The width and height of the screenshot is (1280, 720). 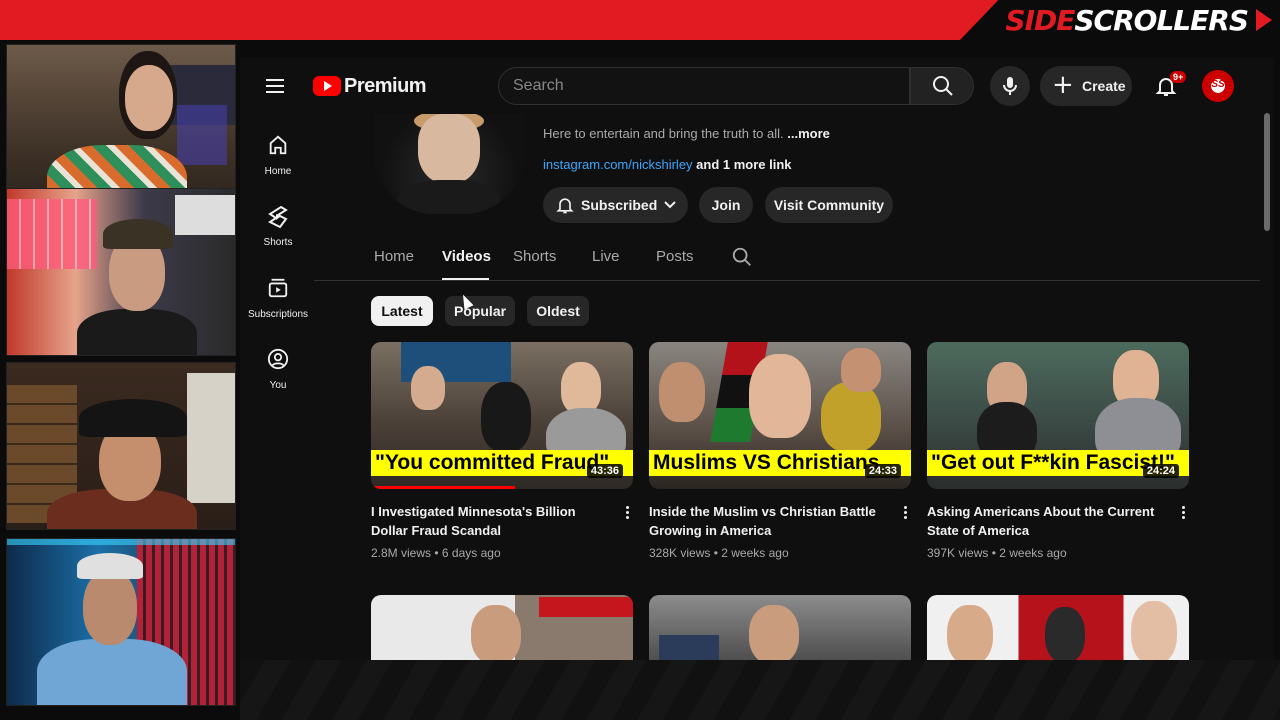 I want to click on notifications-button: 9+, so click(x=1166, y=86).